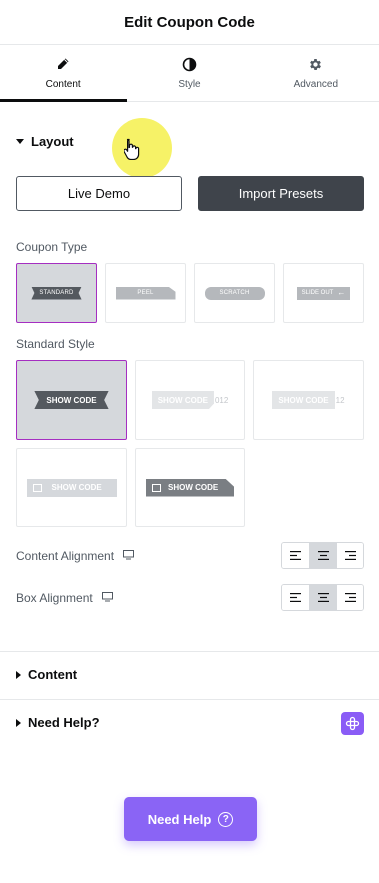 The height and width of the screenshot is (883, 379). I want to click on box-alignment-label-wrap: Box Alignment, so click(64, 598).